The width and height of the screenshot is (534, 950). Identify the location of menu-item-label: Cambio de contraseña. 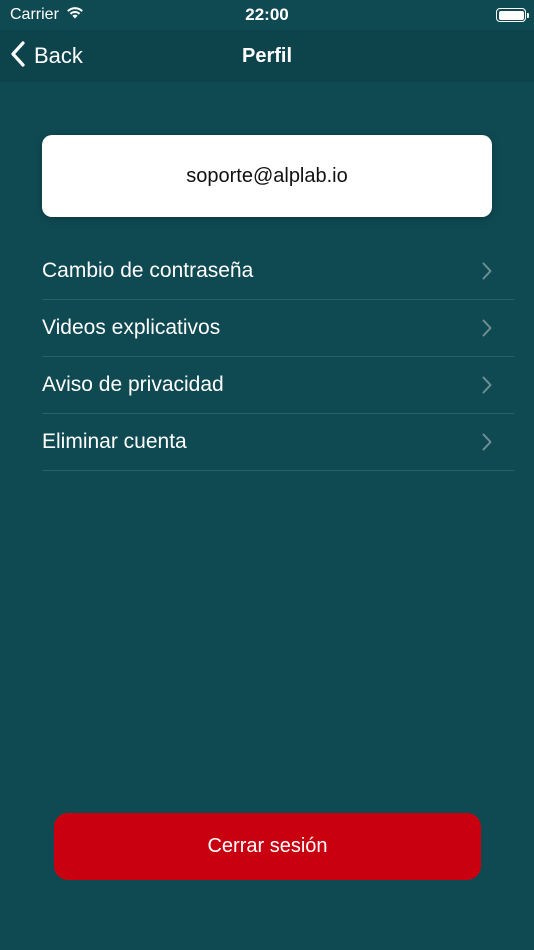
(148, 270).